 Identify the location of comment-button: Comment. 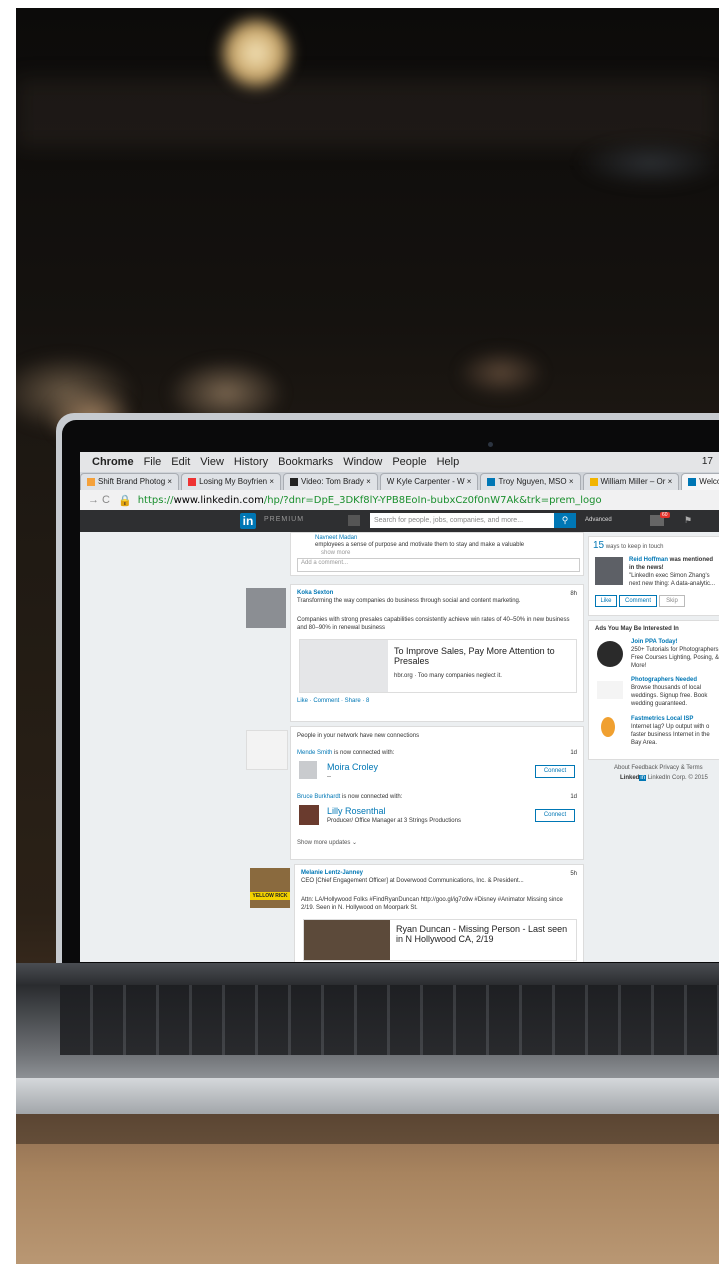
(638, 601).